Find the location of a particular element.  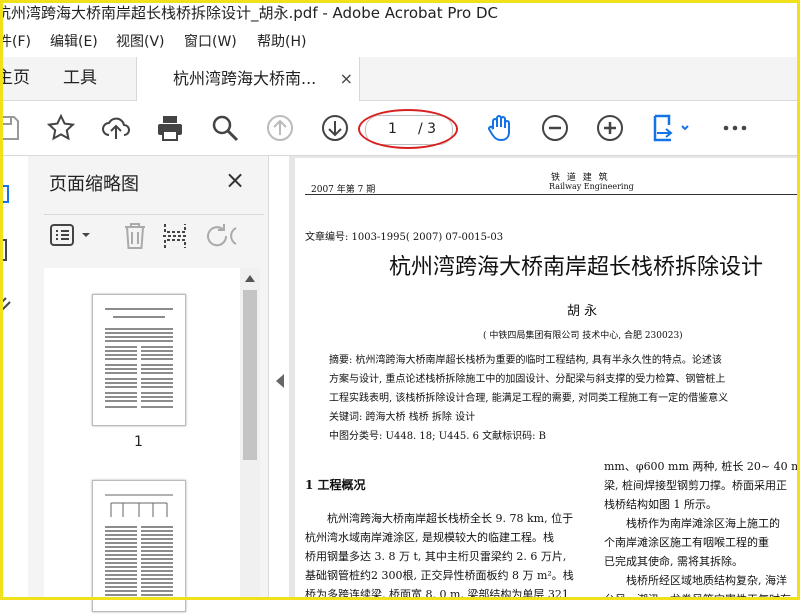

insert-page-icon is located at coordinates (175, 236).